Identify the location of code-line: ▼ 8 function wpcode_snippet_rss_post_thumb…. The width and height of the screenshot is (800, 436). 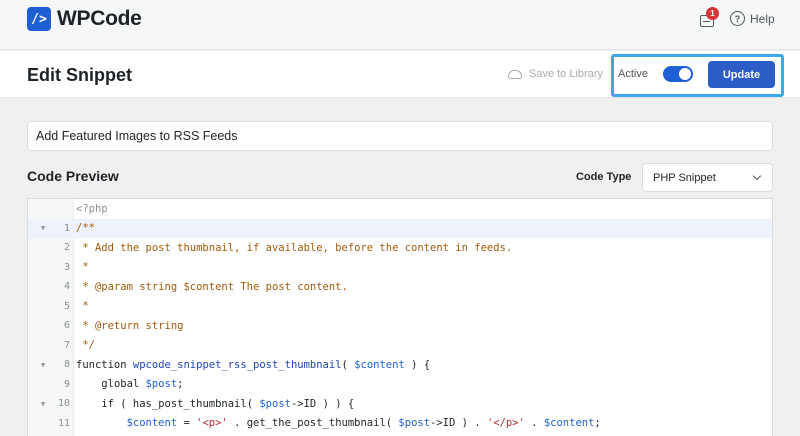
(400, 365).